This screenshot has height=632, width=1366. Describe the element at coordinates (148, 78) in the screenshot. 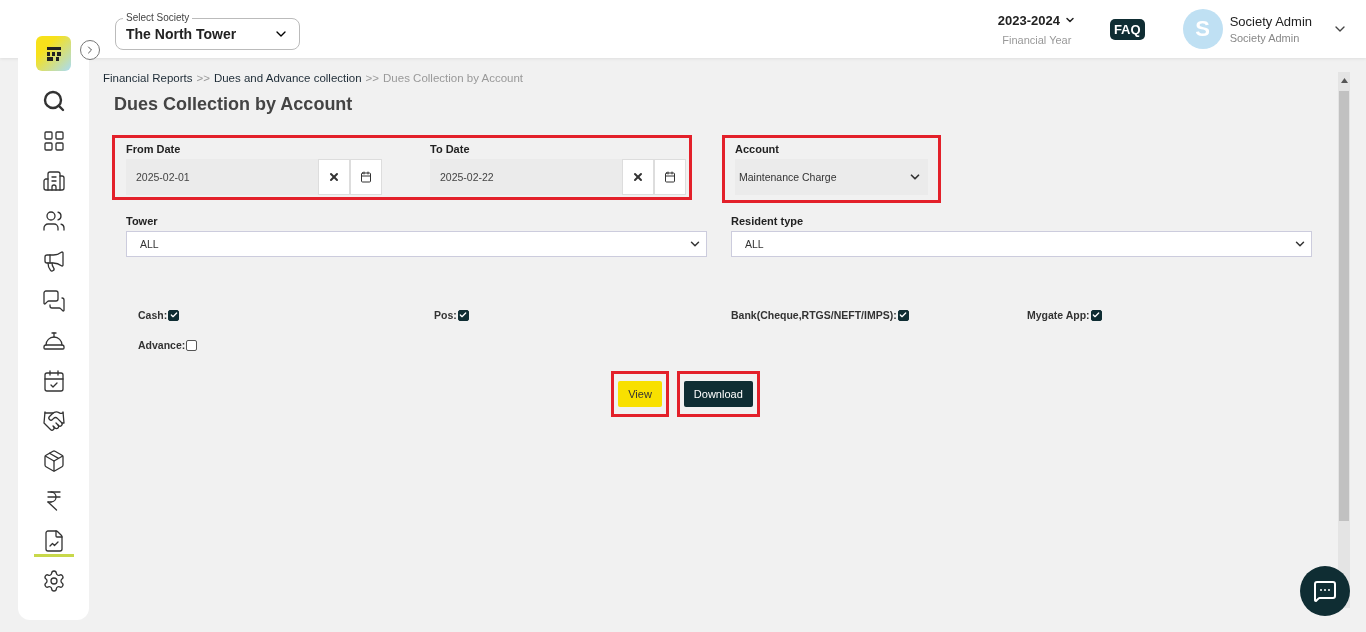

I see `breadcrumb-link: Financial Reports` at that location.